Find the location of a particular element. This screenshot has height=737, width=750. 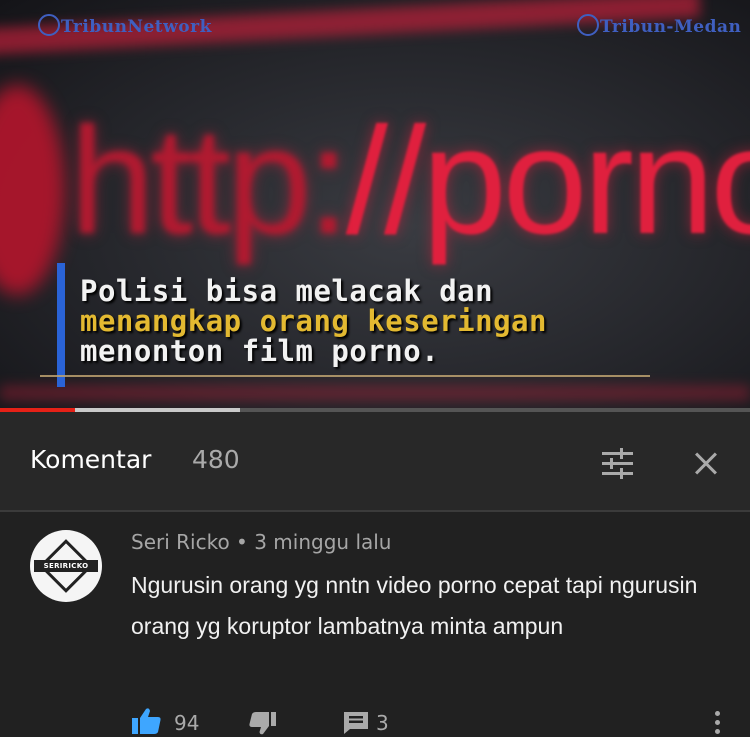

thumbs-up-icon is located at coordinates (146, 721).